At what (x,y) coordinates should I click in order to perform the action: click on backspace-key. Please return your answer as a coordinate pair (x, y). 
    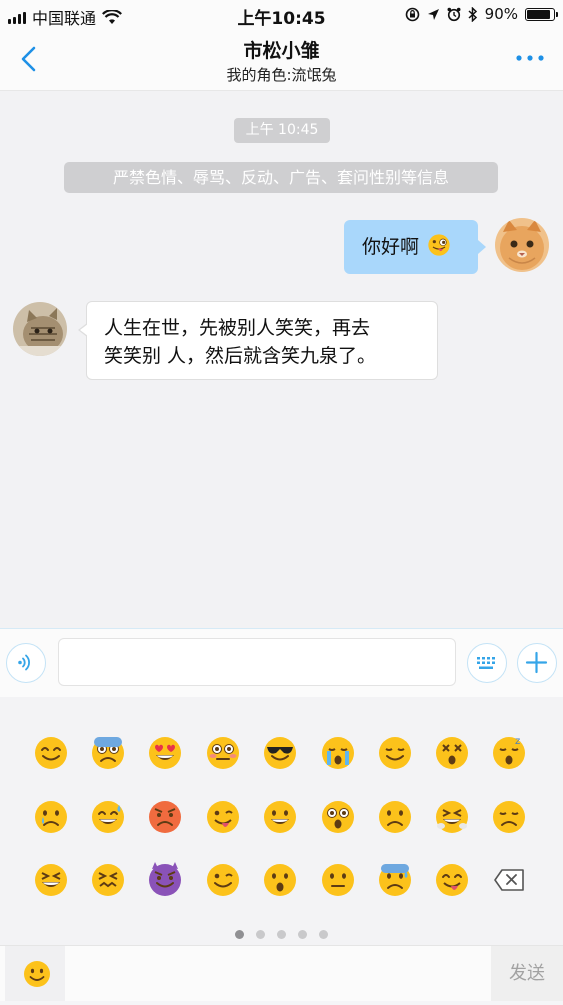
    Looking at the image, I should click on (509, 880).